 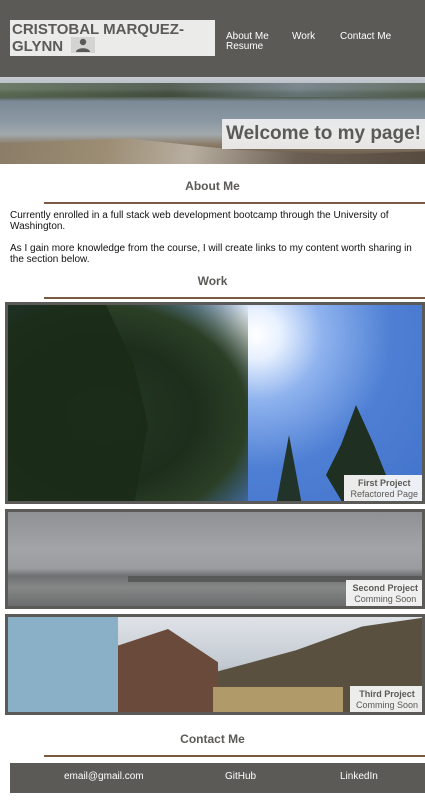 What do you see at coordinates (234, 203) in the screenshot?
I see `about-divider` at bounding box center [234, 203].